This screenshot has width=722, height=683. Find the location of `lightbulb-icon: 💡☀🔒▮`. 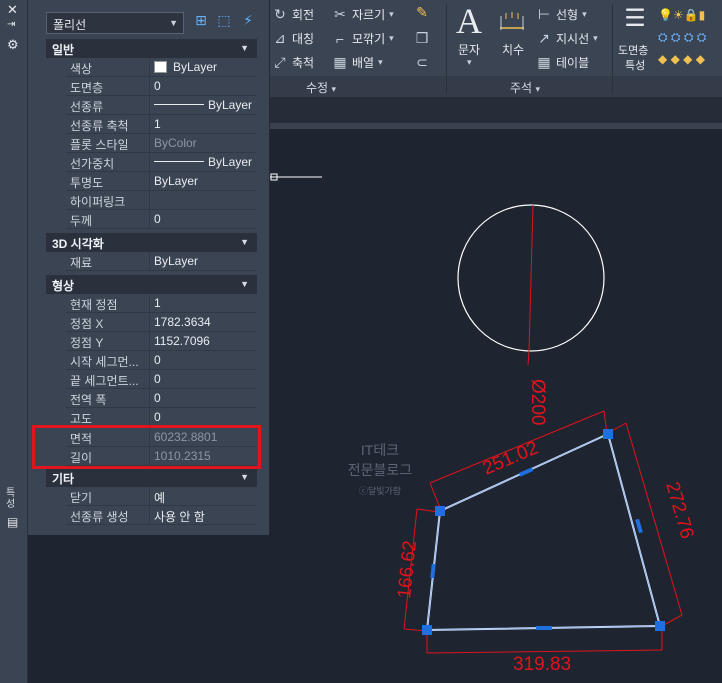

lightbulb-icon: 💡☀🔒▮ is located at coordinates (690, 15).